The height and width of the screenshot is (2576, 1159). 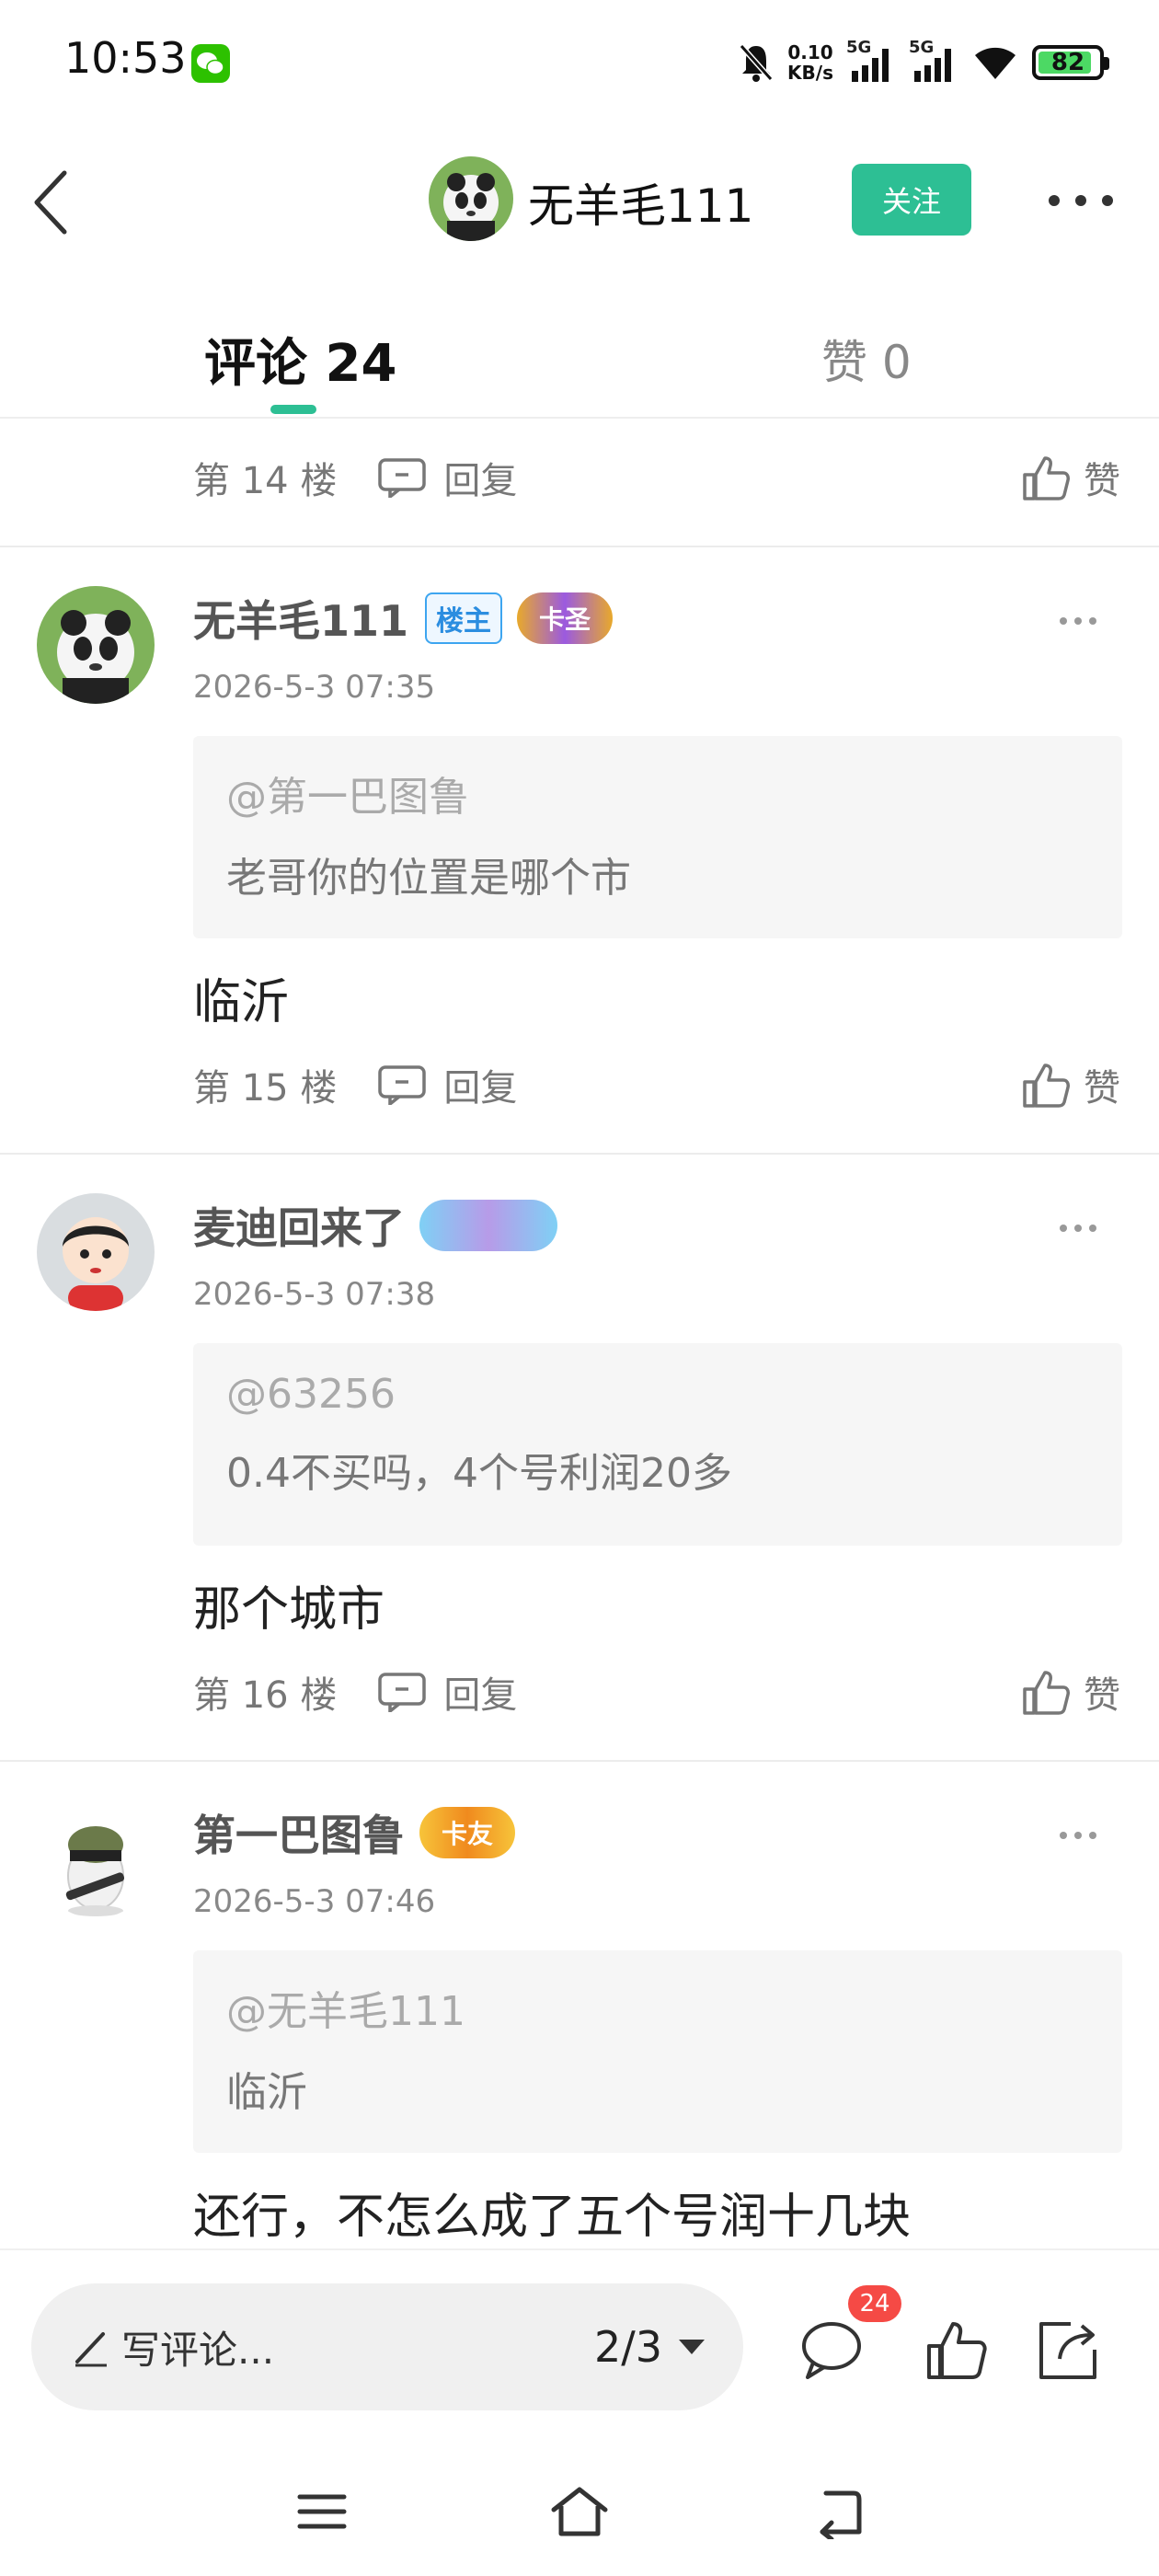 What do you see at coordinates (756, 63) in the screenshot?
I see `mute-icon` at bounding box center [756, 63].